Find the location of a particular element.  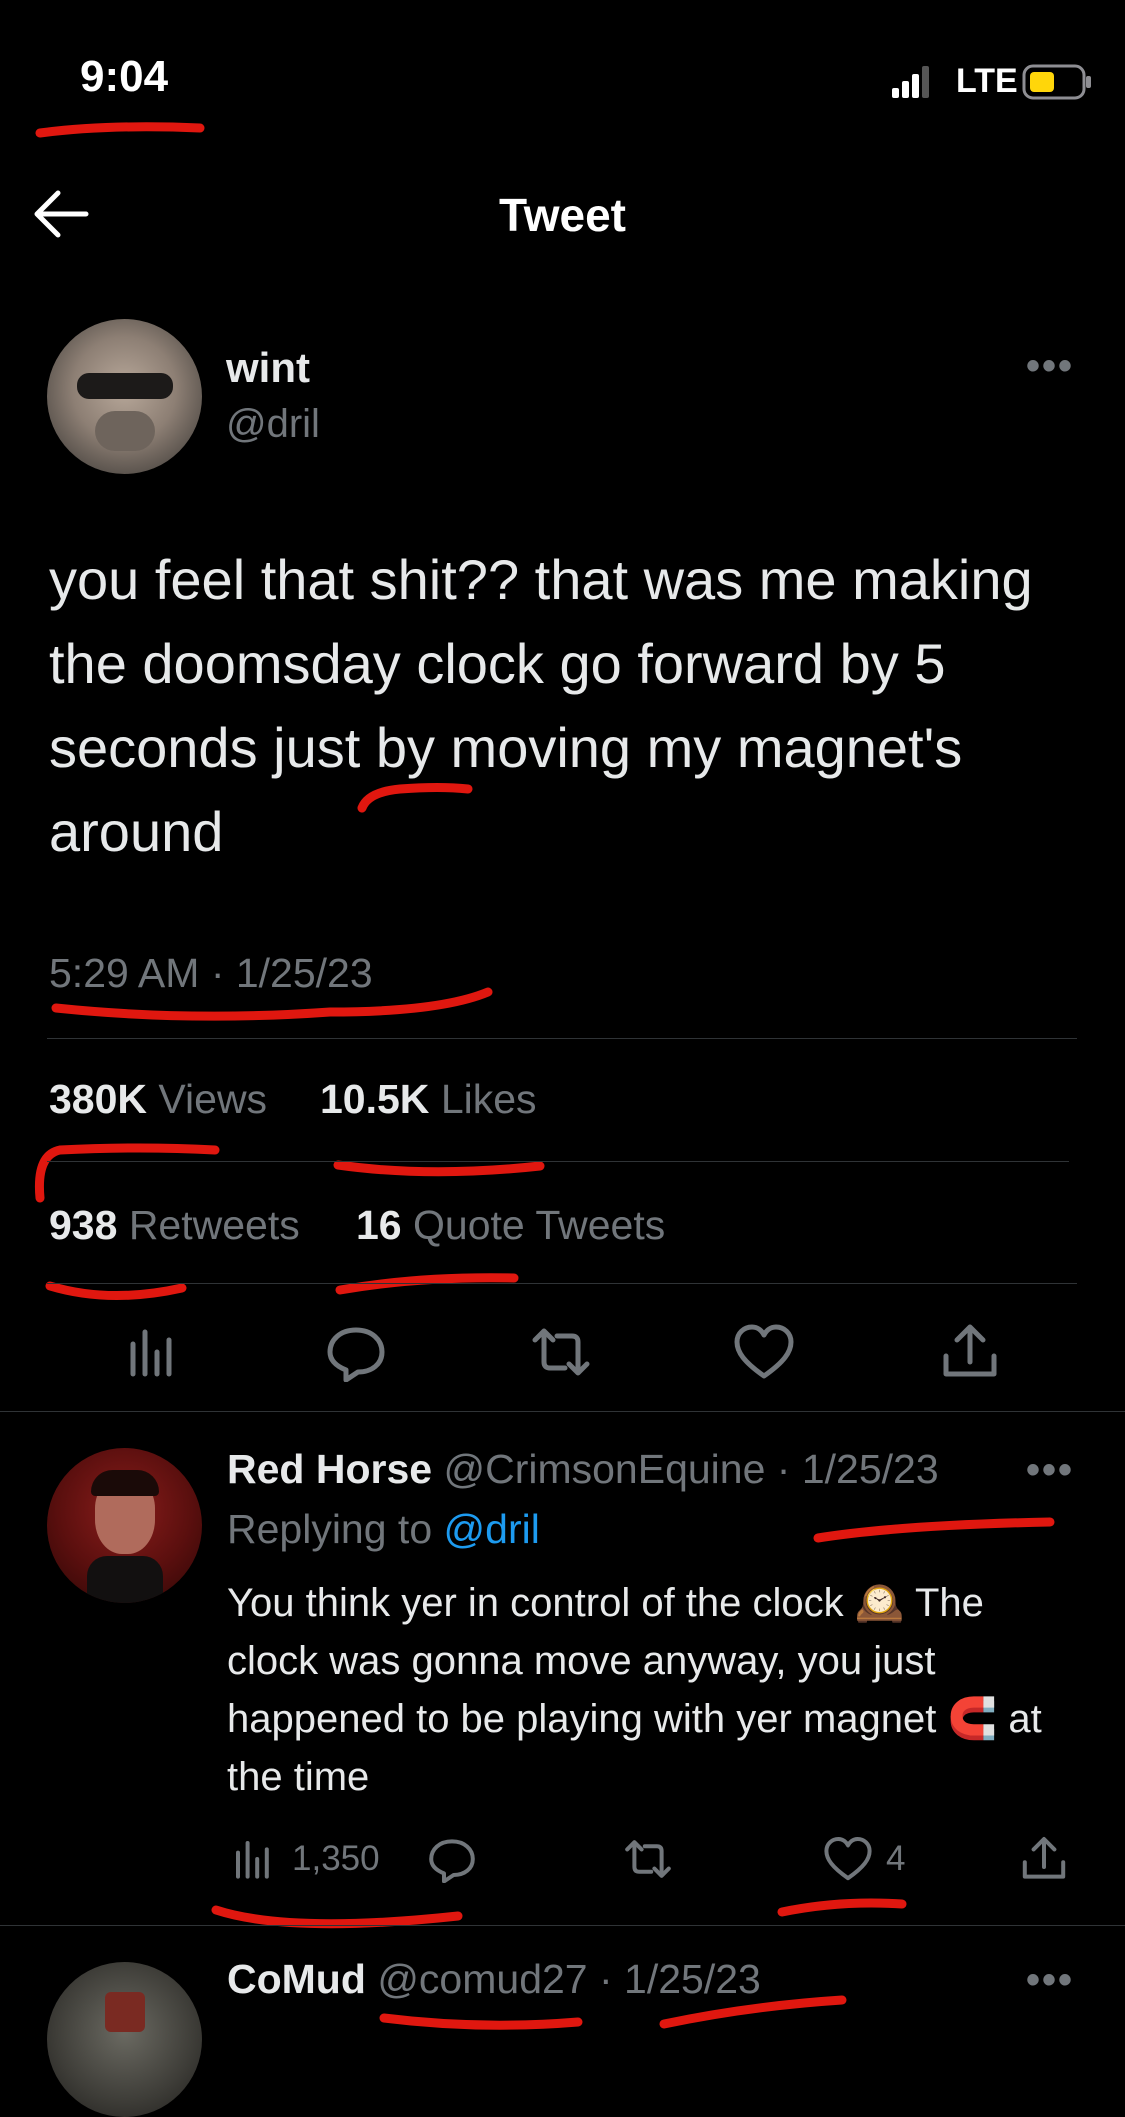

likes-count: 10.5K is located at coordinates (375, 1099).